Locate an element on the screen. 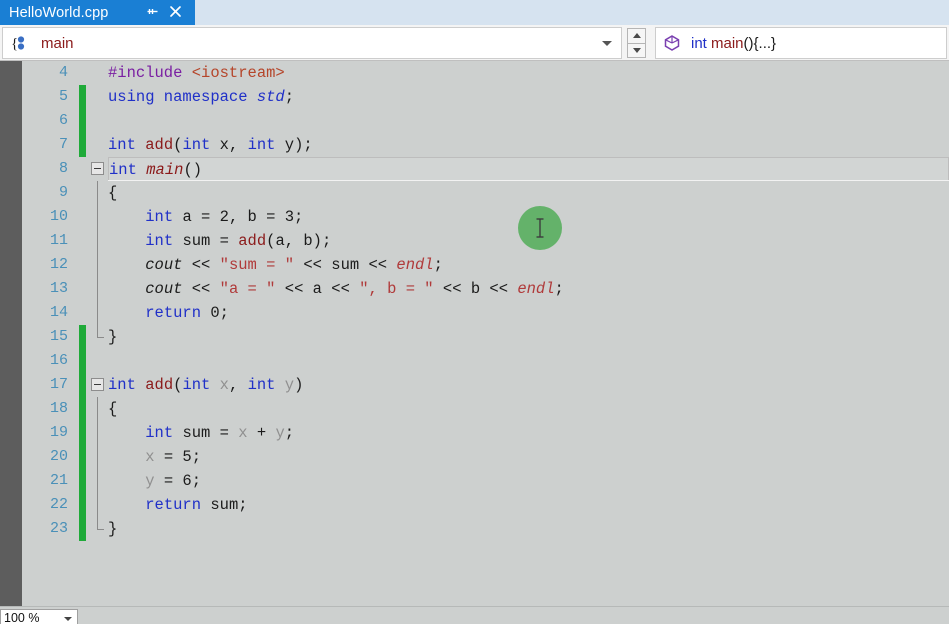 The height and width of the screenshot is (624, 949). line-number: 5 is located at coordinates (63, 96).